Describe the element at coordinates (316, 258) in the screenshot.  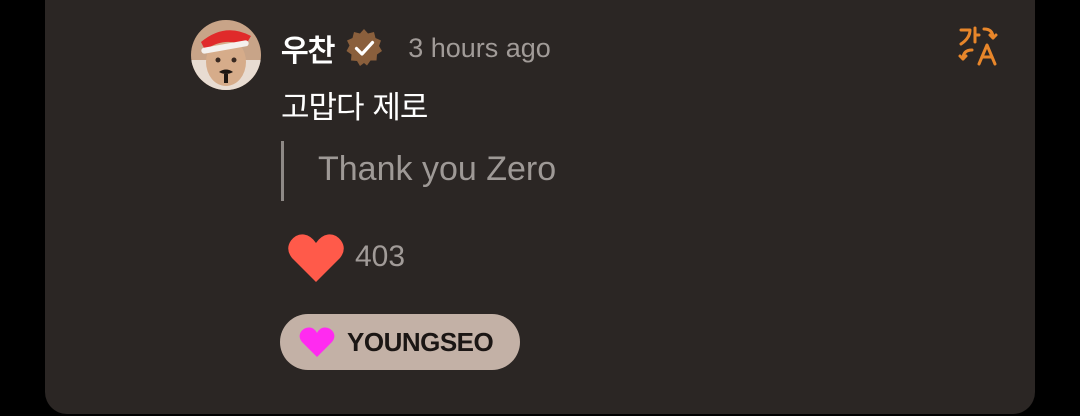
I see `like-heart-icon` at that location.